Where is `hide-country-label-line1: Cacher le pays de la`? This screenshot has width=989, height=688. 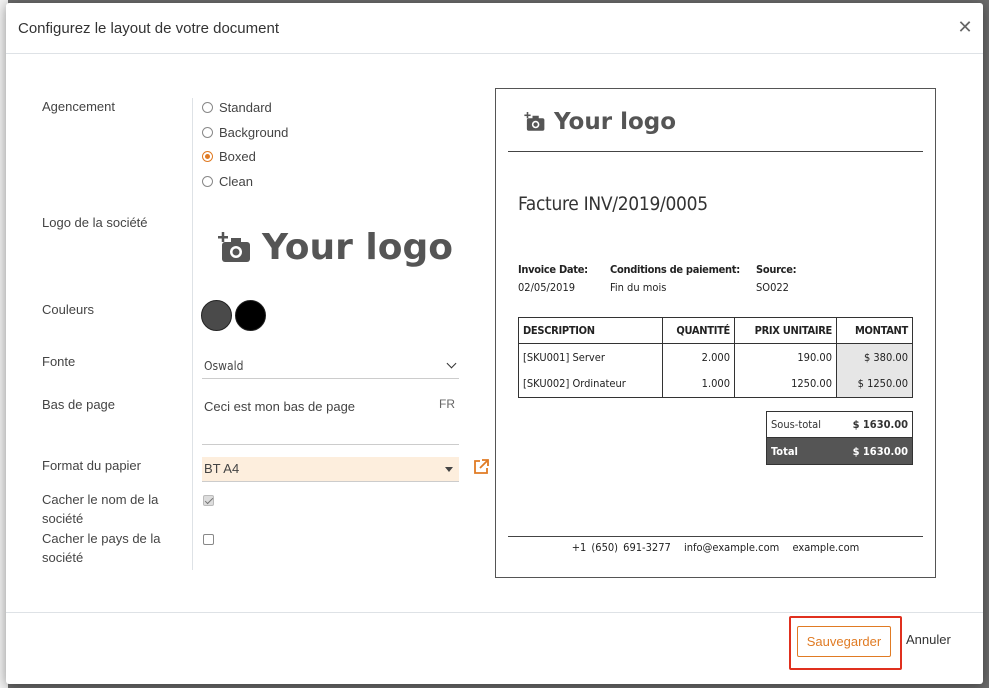 hide-country-label-line1: Cacher le pays de la is located at coordinates (101, 538).